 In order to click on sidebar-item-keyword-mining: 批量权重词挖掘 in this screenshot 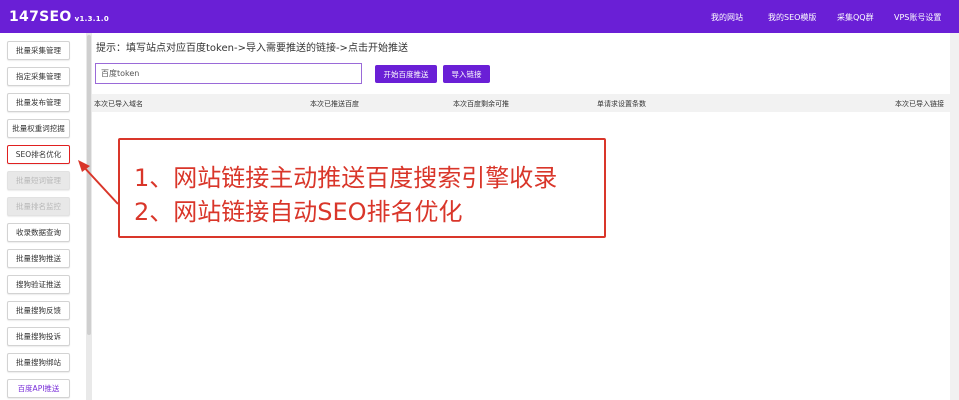, I will do `click(38, 128)`.